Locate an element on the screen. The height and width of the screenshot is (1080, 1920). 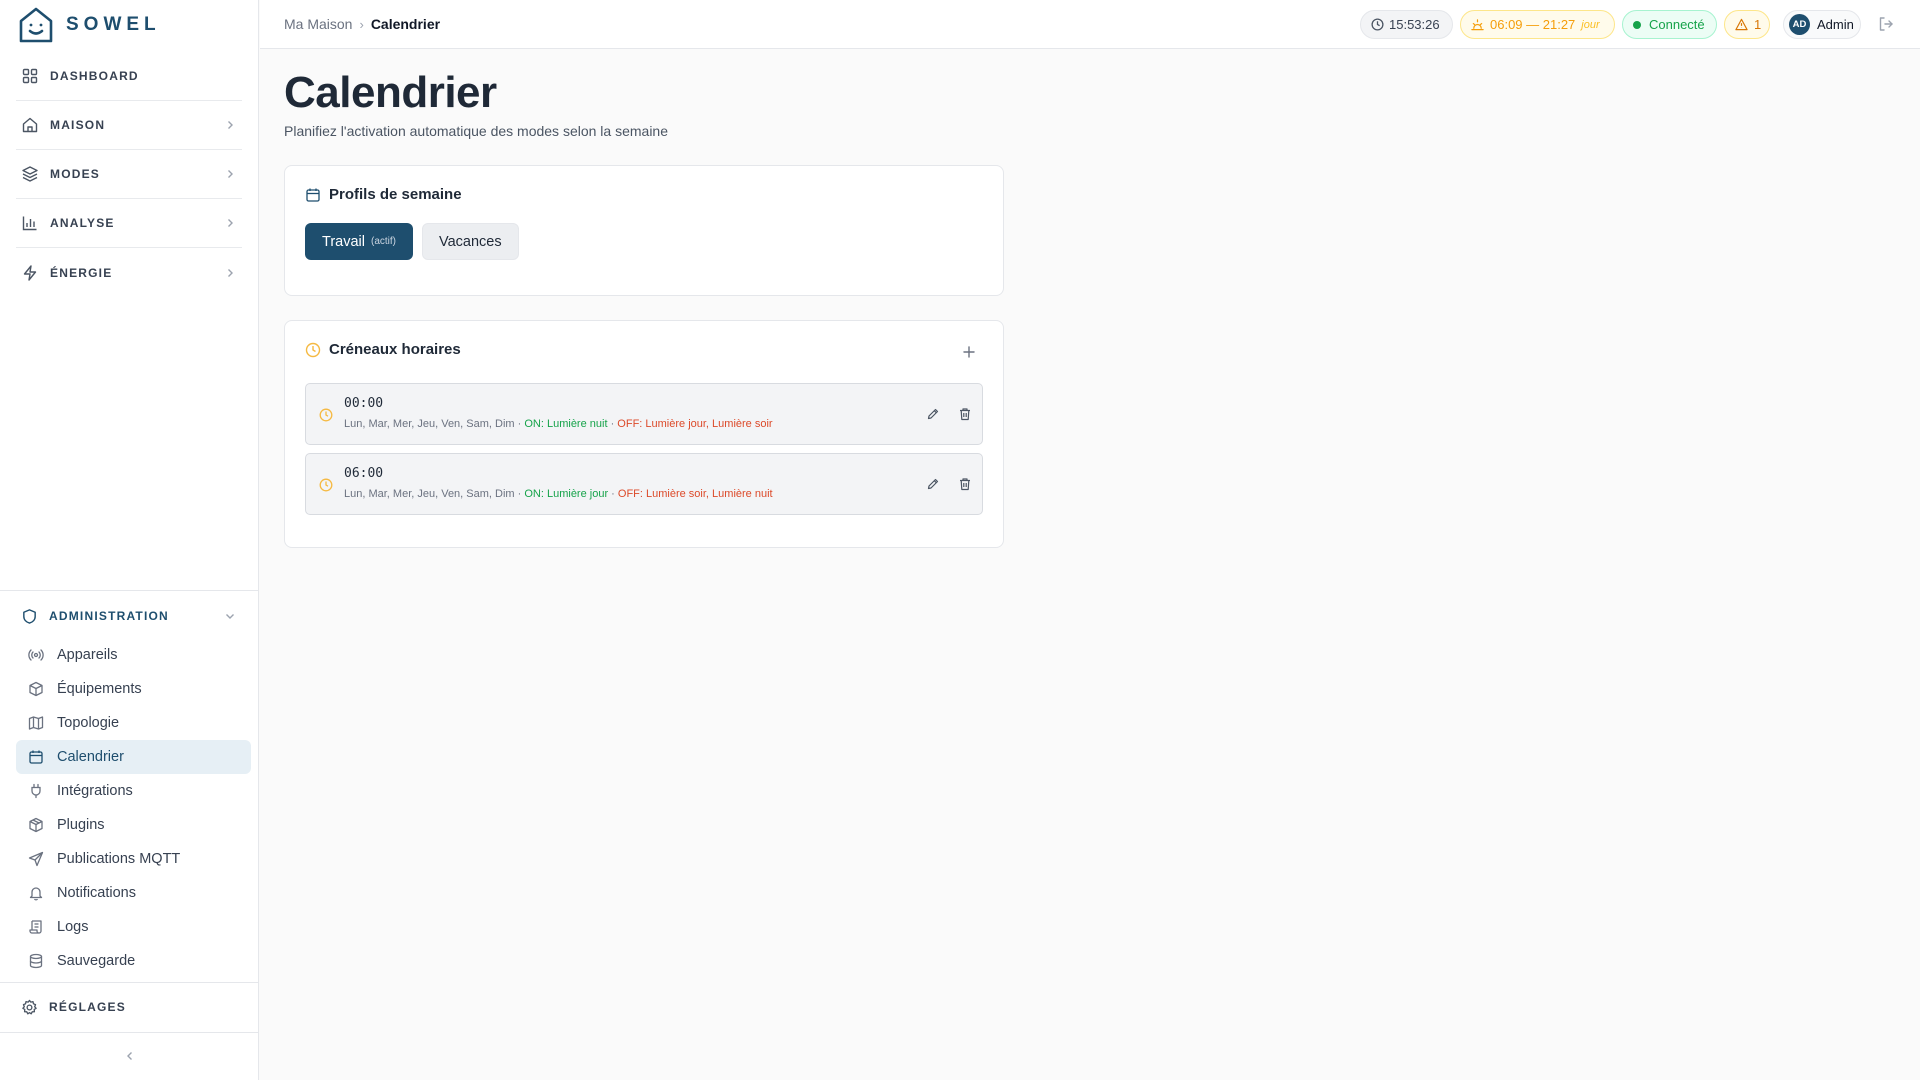
gear-icon is located at coordinates (29, 1007).